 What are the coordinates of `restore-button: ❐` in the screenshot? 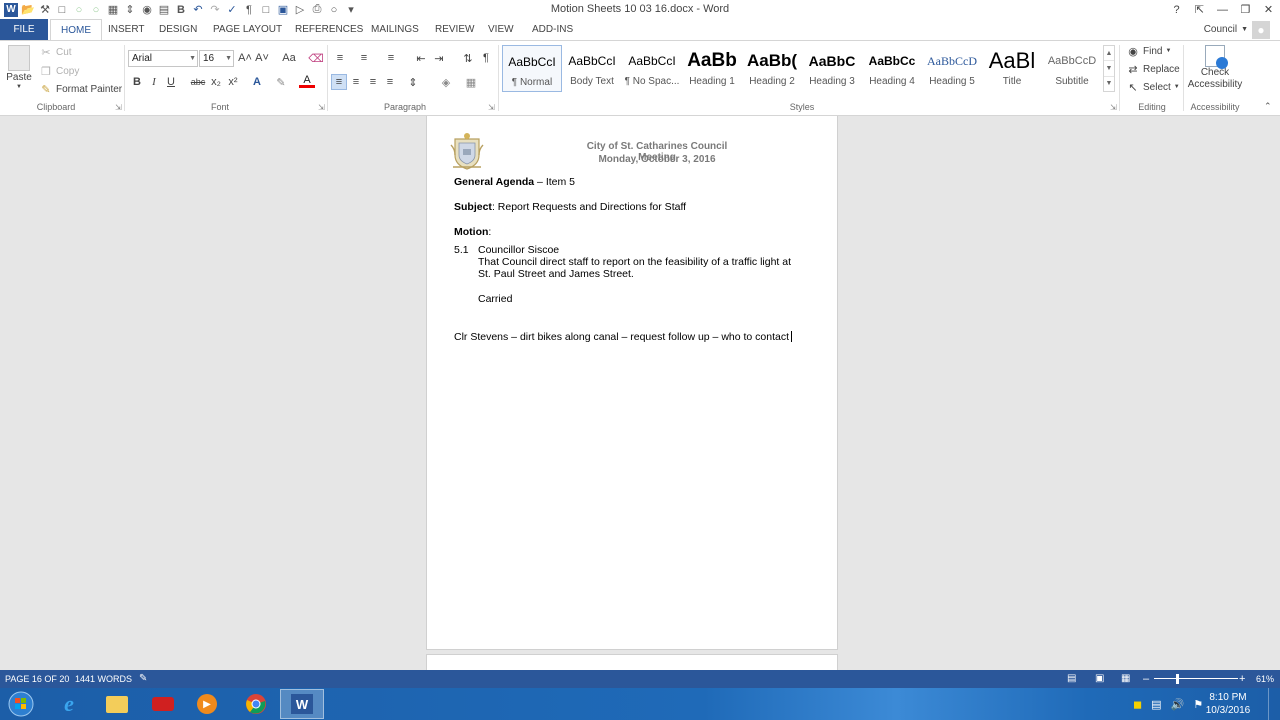 It's located at (1245, 9).